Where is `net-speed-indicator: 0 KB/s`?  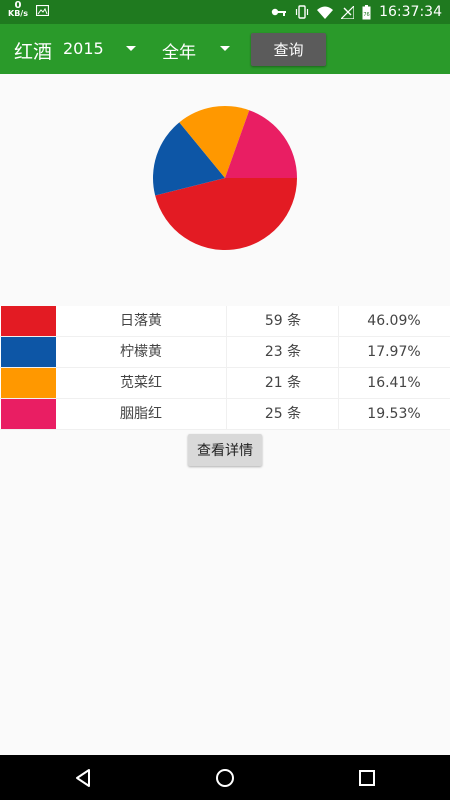
net-speed-indicator: 0 KB/s is located at coordinates (18, 9).